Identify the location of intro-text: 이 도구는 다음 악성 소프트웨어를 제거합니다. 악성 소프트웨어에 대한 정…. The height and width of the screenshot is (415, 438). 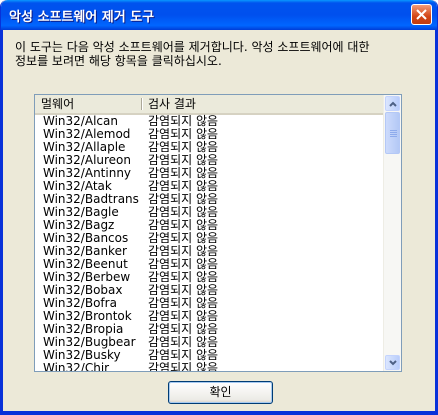
(220, 54).